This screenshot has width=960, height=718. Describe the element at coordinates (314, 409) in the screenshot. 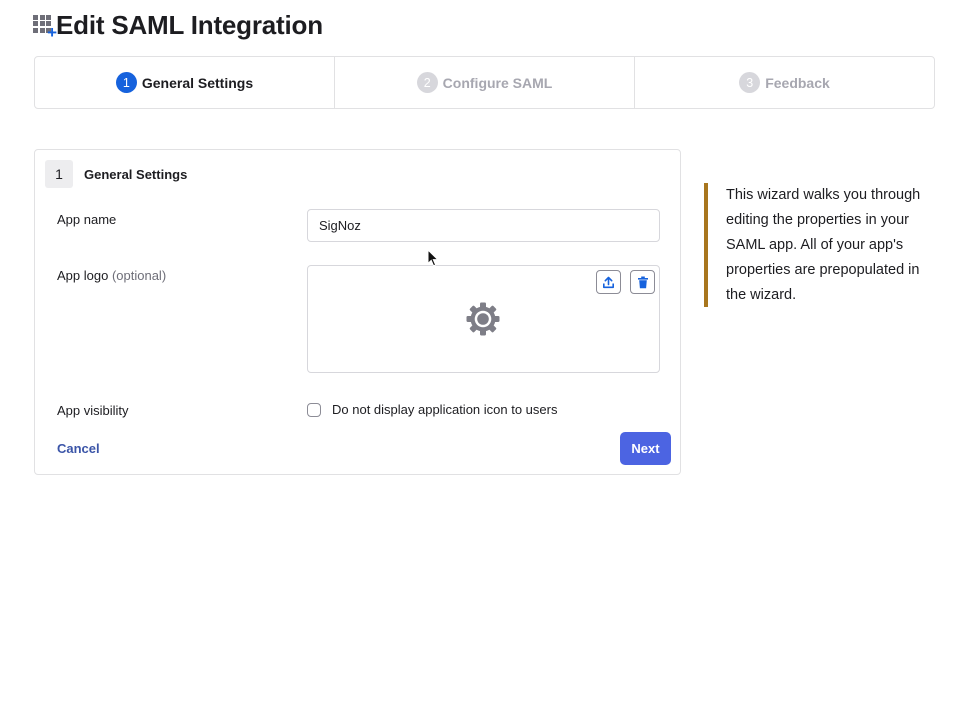

I see `hide-icon-checkbox` at that location.